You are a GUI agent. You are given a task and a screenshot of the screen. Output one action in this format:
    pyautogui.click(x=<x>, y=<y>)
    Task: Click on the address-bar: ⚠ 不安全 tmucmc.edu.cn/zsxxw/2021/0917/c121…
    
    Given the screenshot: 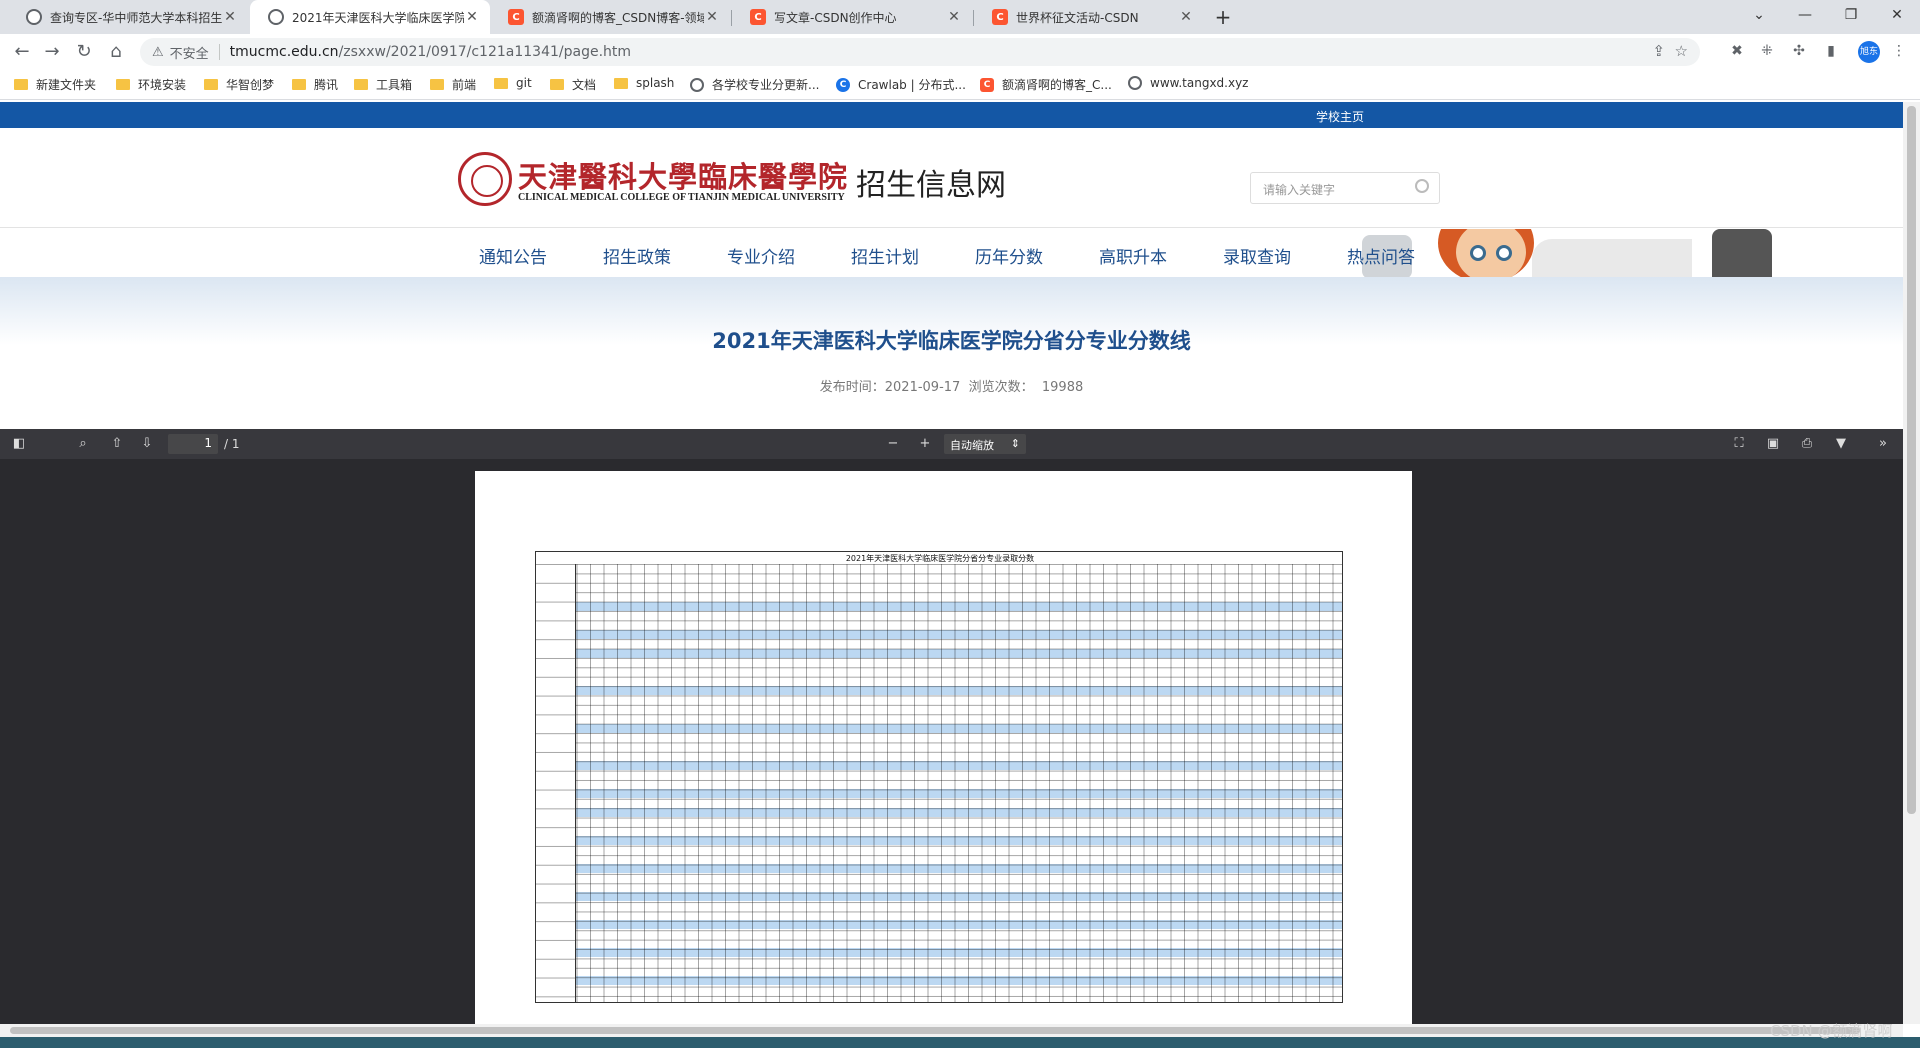 What is the action you would take?
    pyautogui.click(x=920, y=52)
    